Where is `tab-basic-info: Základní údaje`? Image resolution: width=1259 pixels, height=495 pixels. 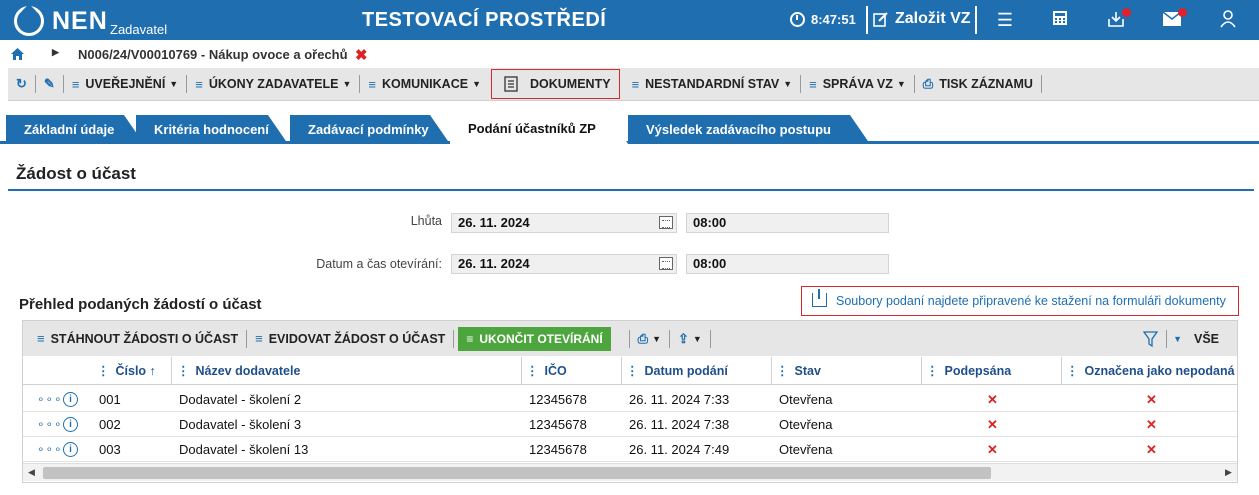 tab-basic-info: Základní údaje is located at coordinates (75, 129).